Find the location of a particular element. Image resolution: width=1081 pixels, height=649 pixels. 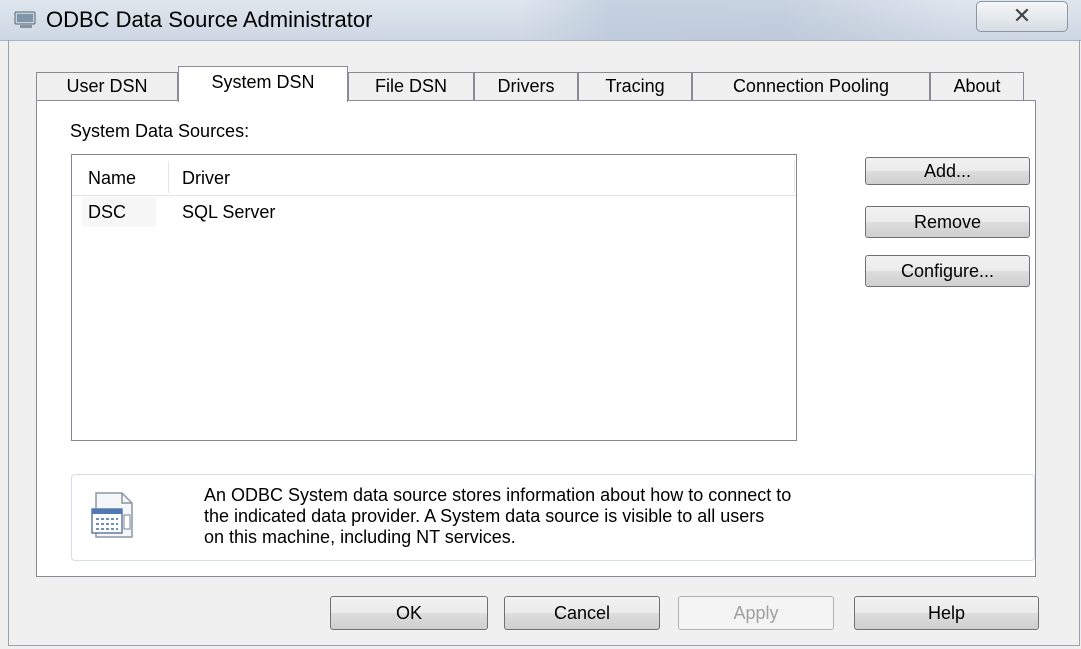

title-bar: ODBC Data Source Administrator ✕ is located at coordinates (540, 20).